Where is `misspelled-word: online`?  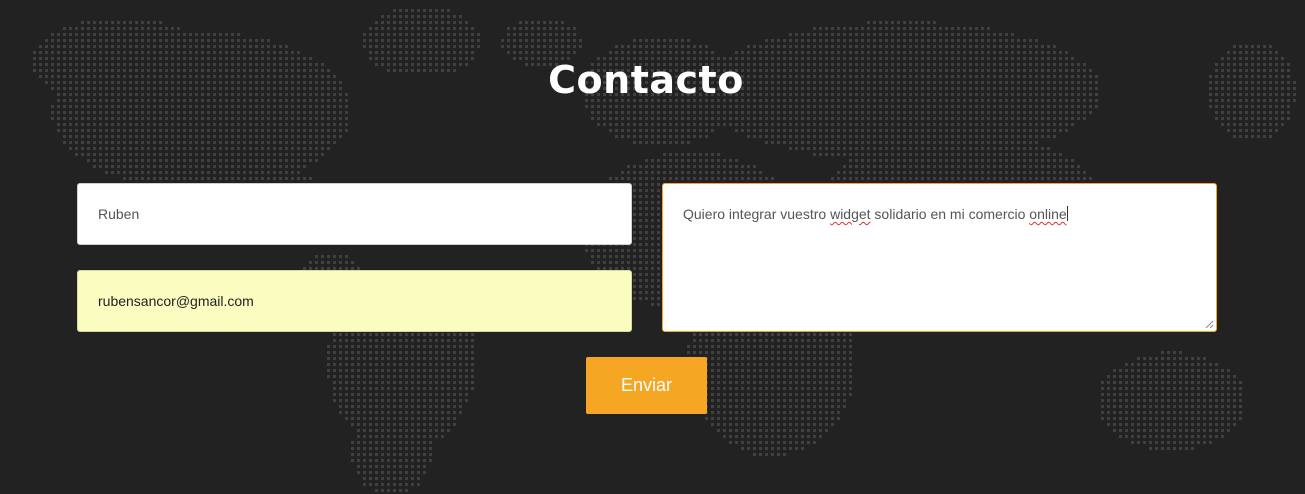
misspelled-word: online is located at coordinates (1048, 214).